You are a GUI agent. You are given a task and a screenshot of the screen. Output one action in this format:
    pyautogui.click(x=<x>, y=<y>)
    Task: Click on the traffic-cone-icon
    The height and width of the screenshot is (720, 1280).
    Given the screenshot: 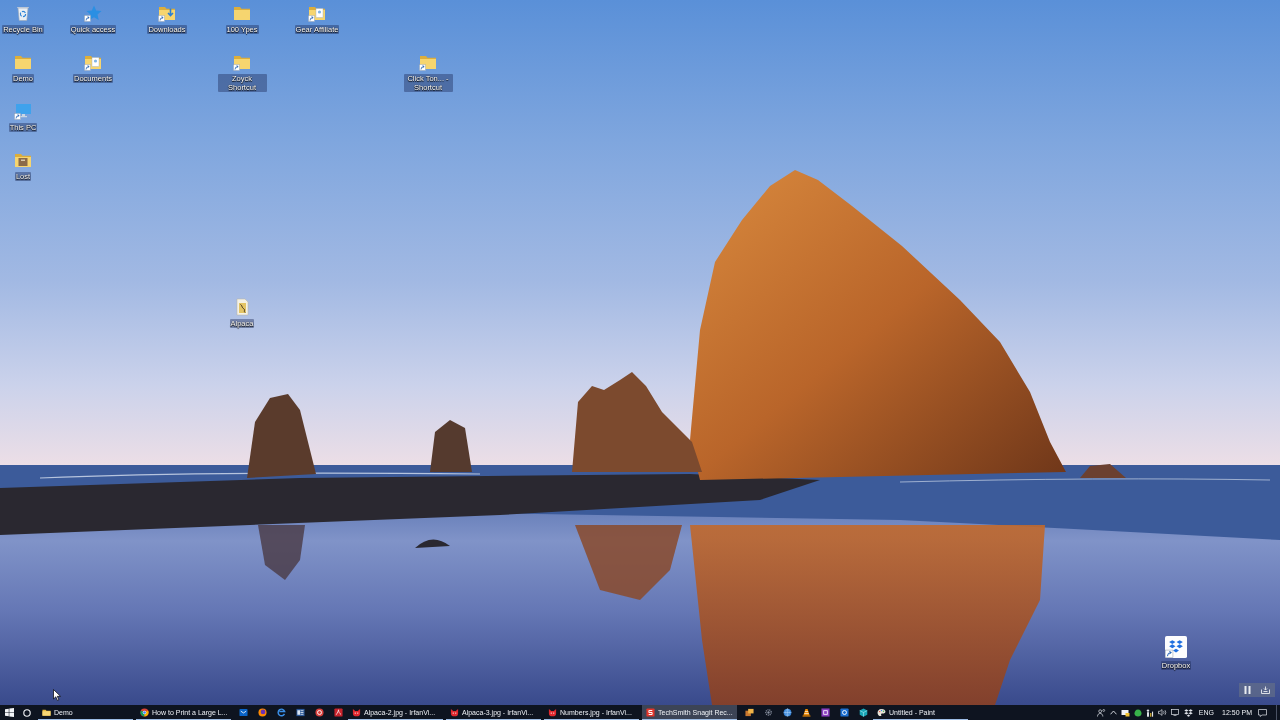 What is the action you would take?
    pyautogui.click(x=806, y=712)
    